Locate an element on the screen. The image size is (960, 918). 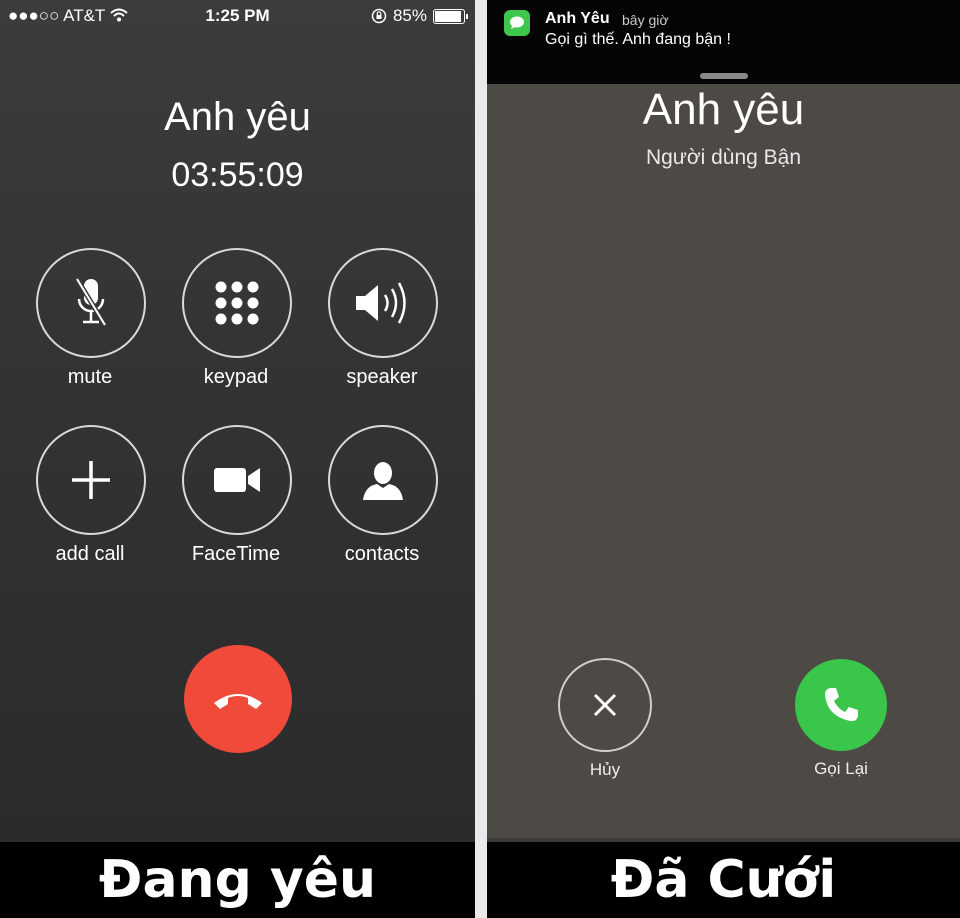
keypad-button-circle is located at coordinates (237, 303).